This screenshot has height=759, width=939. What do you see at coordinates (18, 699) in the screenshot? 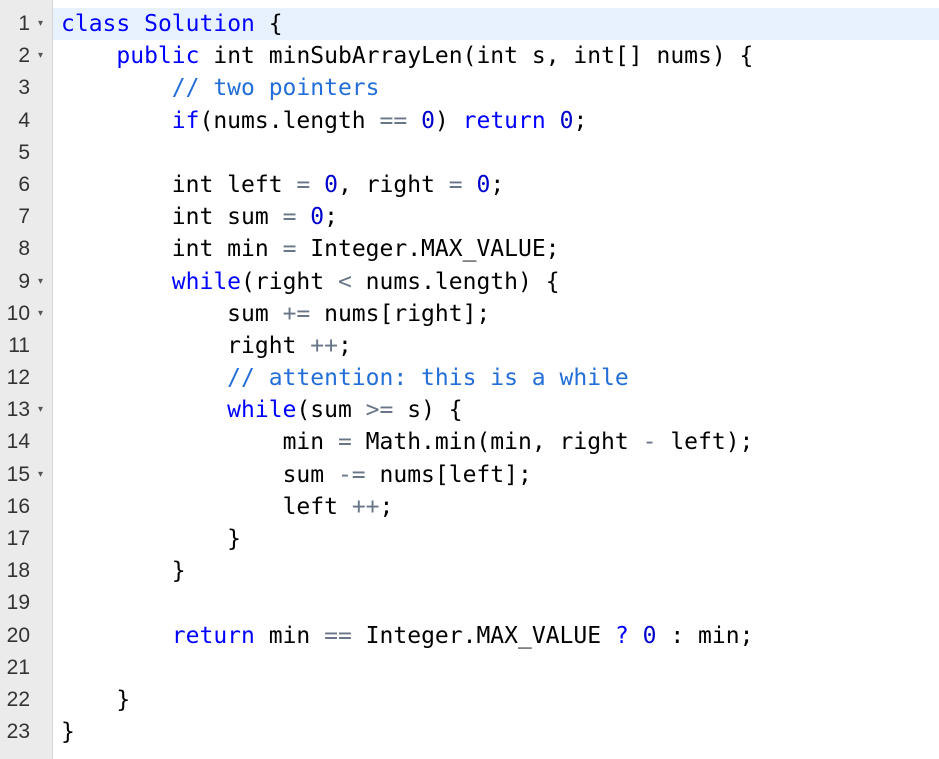
I see `line-number: 22` at bounding box center [18, 699].